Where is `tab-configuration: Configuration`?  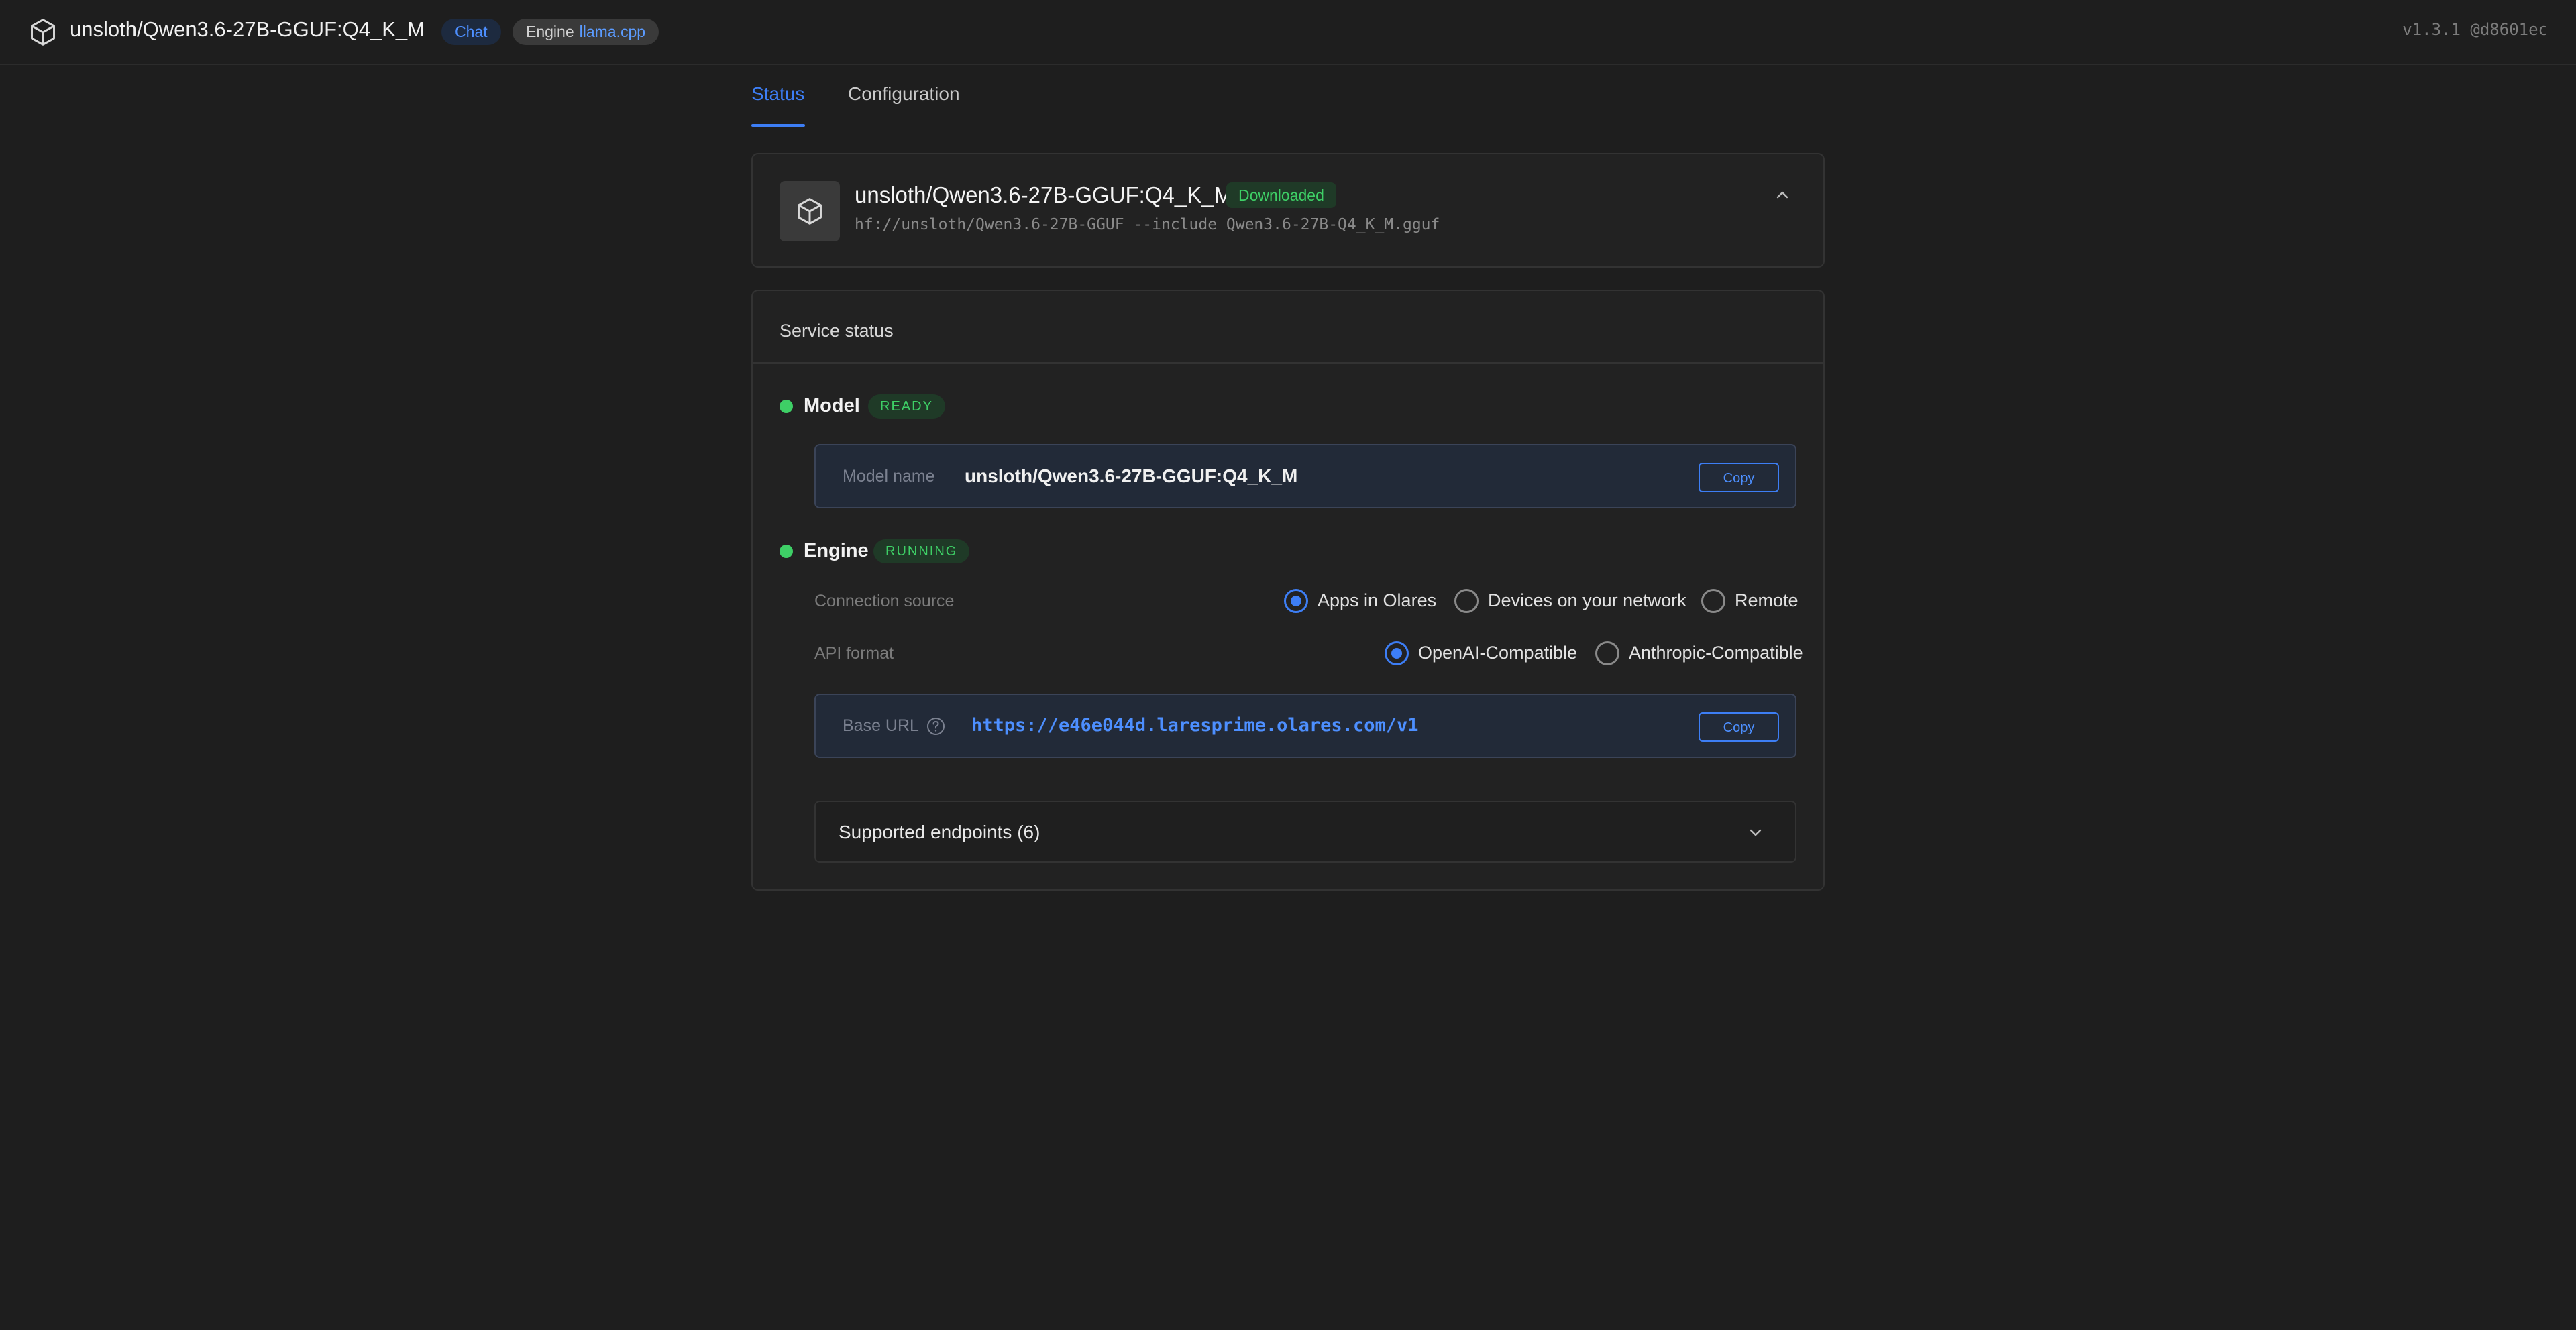
tab-configuration: Configuration is located at coordinates (904, 94).